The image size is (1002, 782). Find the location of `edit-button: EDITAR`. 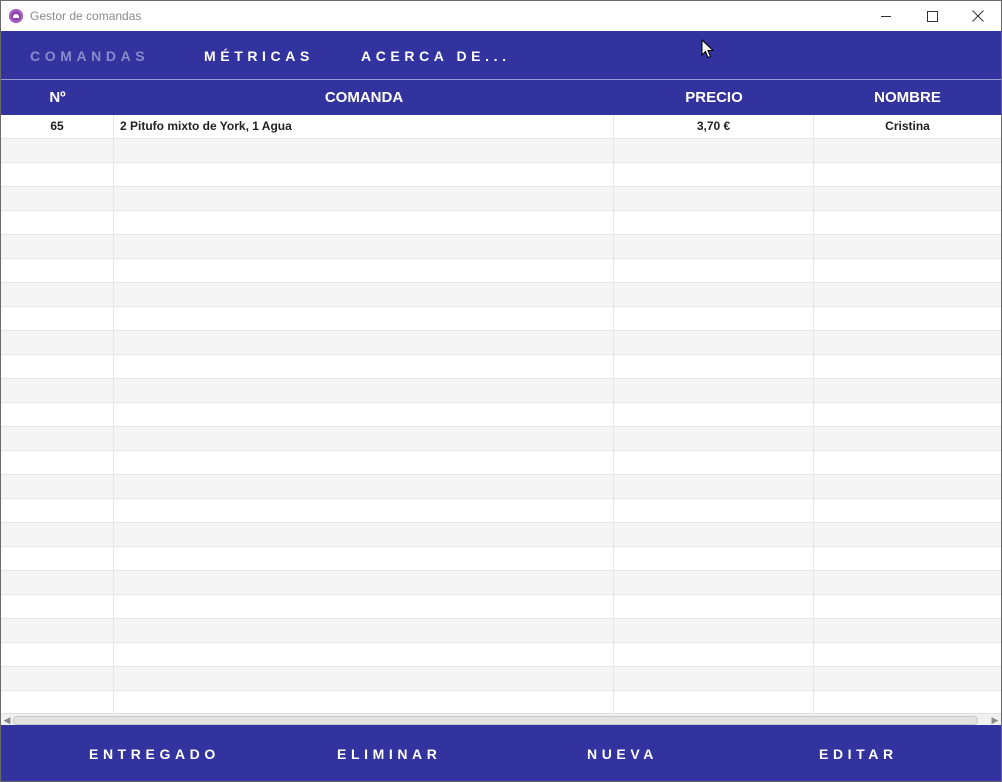

edit-button: EDITAR is located at coordinates (858, 754).